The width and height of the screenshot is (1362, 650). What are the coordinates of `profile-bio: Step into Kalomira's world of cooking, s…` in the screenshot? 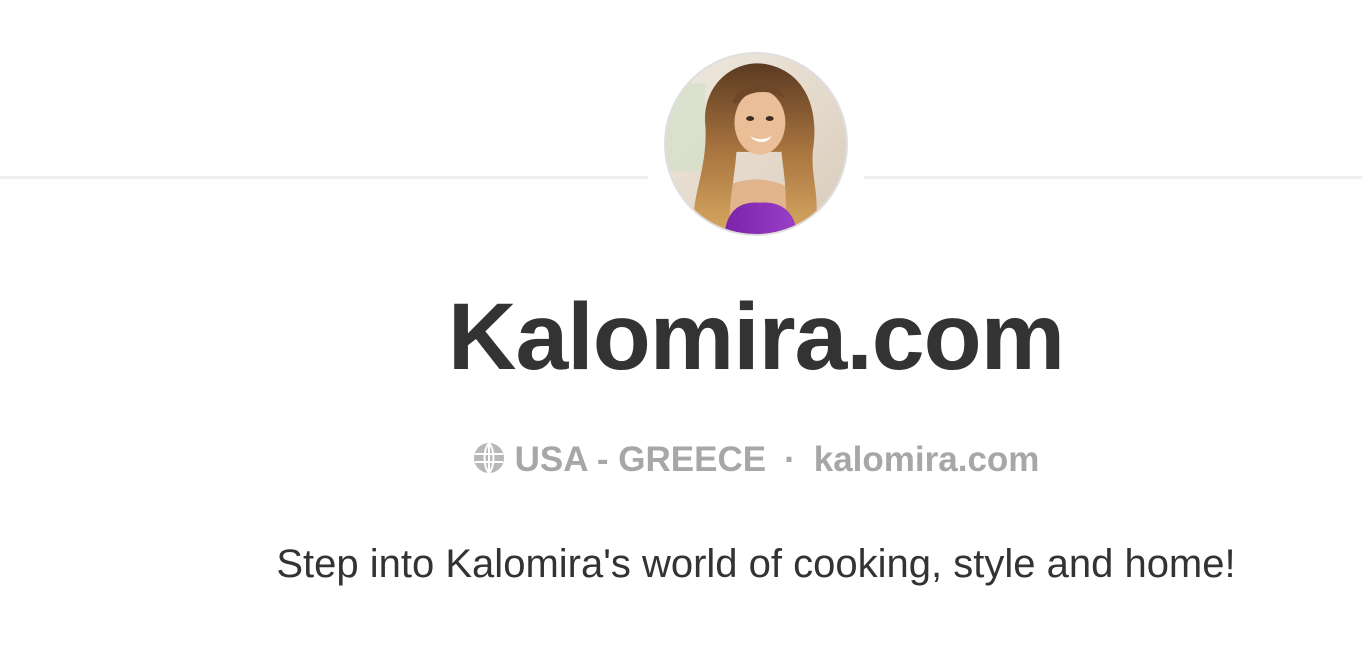 It's located at (756, 564).